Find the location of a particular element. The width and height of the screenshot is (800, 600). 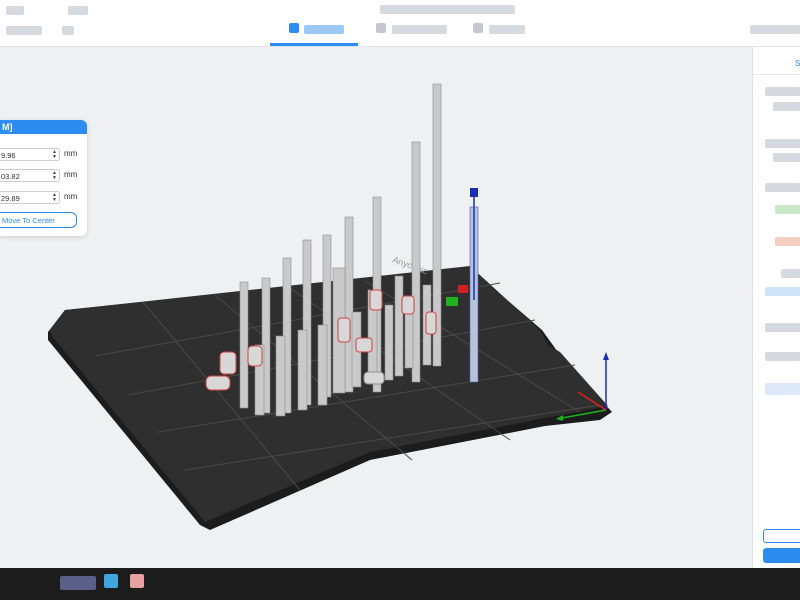

os-taskbar is located at coordinates (400, 584).